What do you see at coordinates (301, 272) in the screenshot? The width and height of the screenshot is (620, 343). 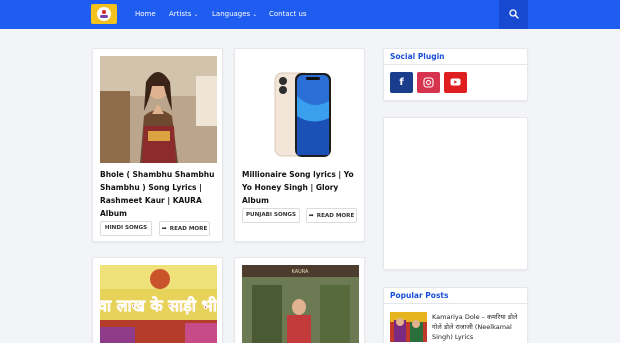 I see `thumbnail-caption: KAURA` at bounding box center [301, 272].